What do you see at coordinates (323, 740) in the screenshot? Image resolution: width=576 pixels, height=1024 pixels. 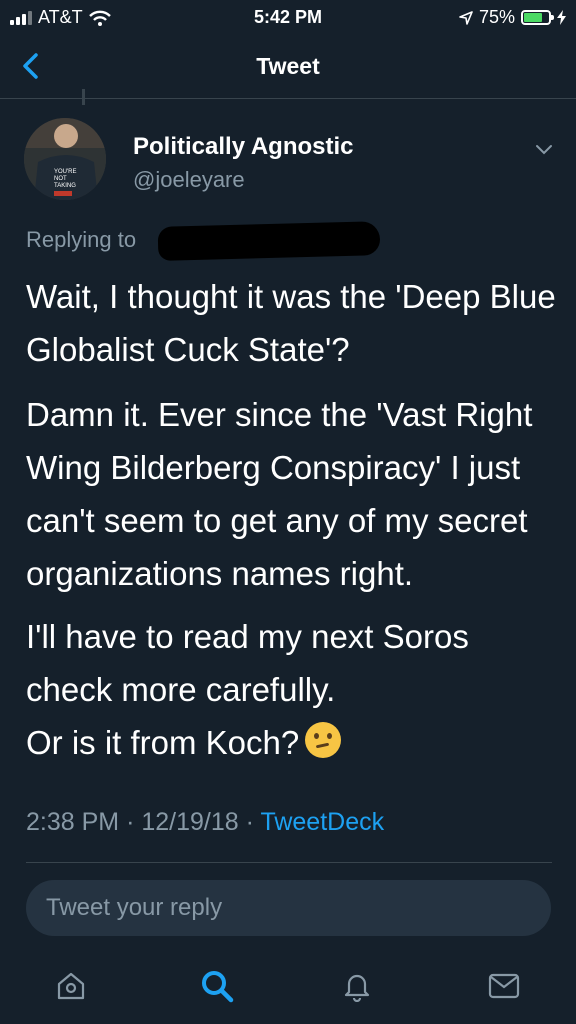 I see `thinking-face-icon` at bounding box center [323, 740].